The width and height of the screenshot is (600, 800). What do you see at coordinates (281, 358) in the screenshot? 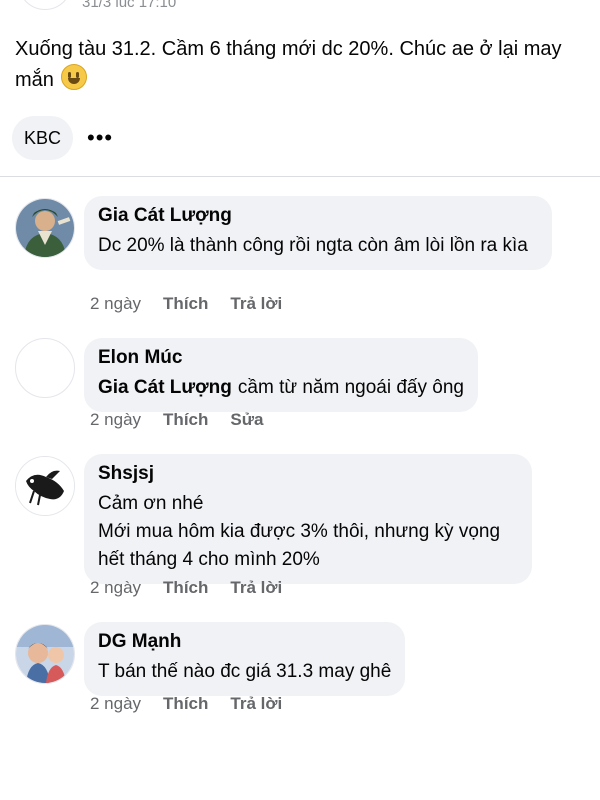
I see `comment-author: Elon Múc` at bounding box center [281, 358].